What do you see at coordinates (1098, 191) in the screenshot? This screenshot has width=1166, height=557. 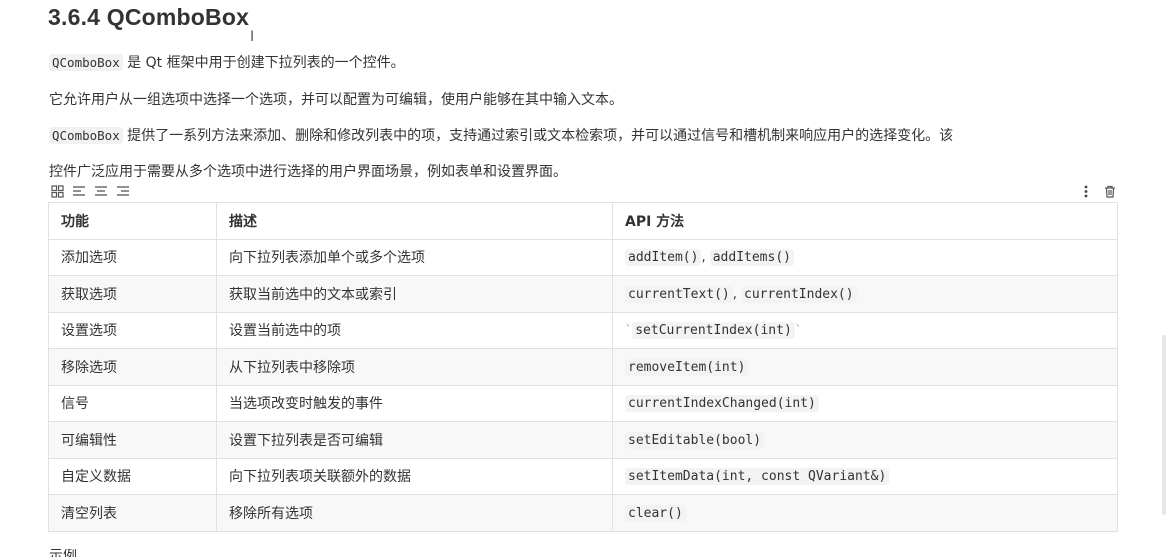 I see `table-toolbar-actions` at bounding box center [1098, 191].